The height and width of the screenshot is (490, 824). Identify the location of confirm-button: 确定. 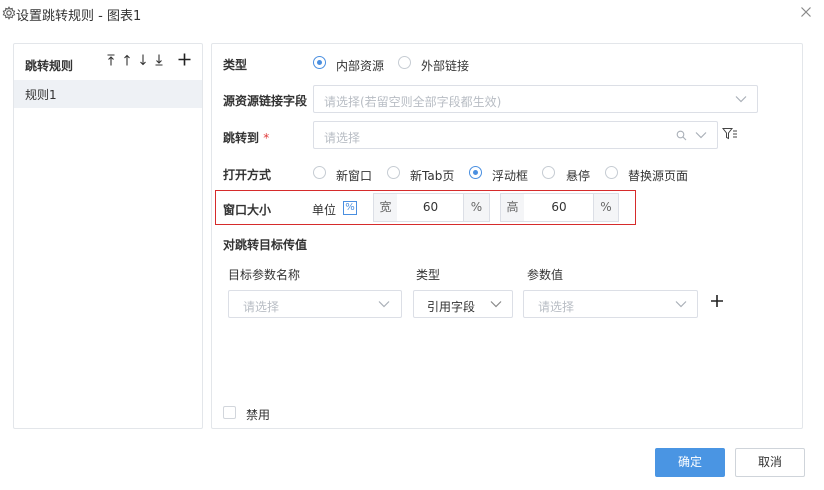
(690, 462).